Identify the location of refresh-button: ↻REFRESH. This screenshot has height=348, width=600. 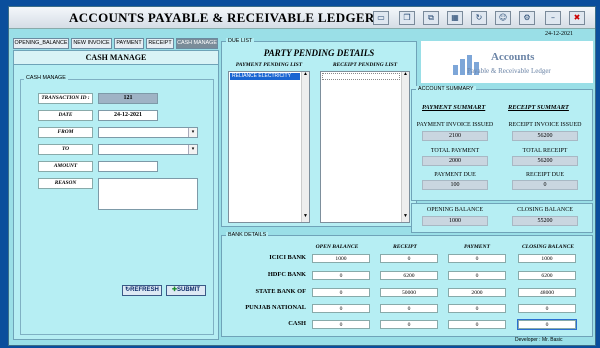
(142, 290).